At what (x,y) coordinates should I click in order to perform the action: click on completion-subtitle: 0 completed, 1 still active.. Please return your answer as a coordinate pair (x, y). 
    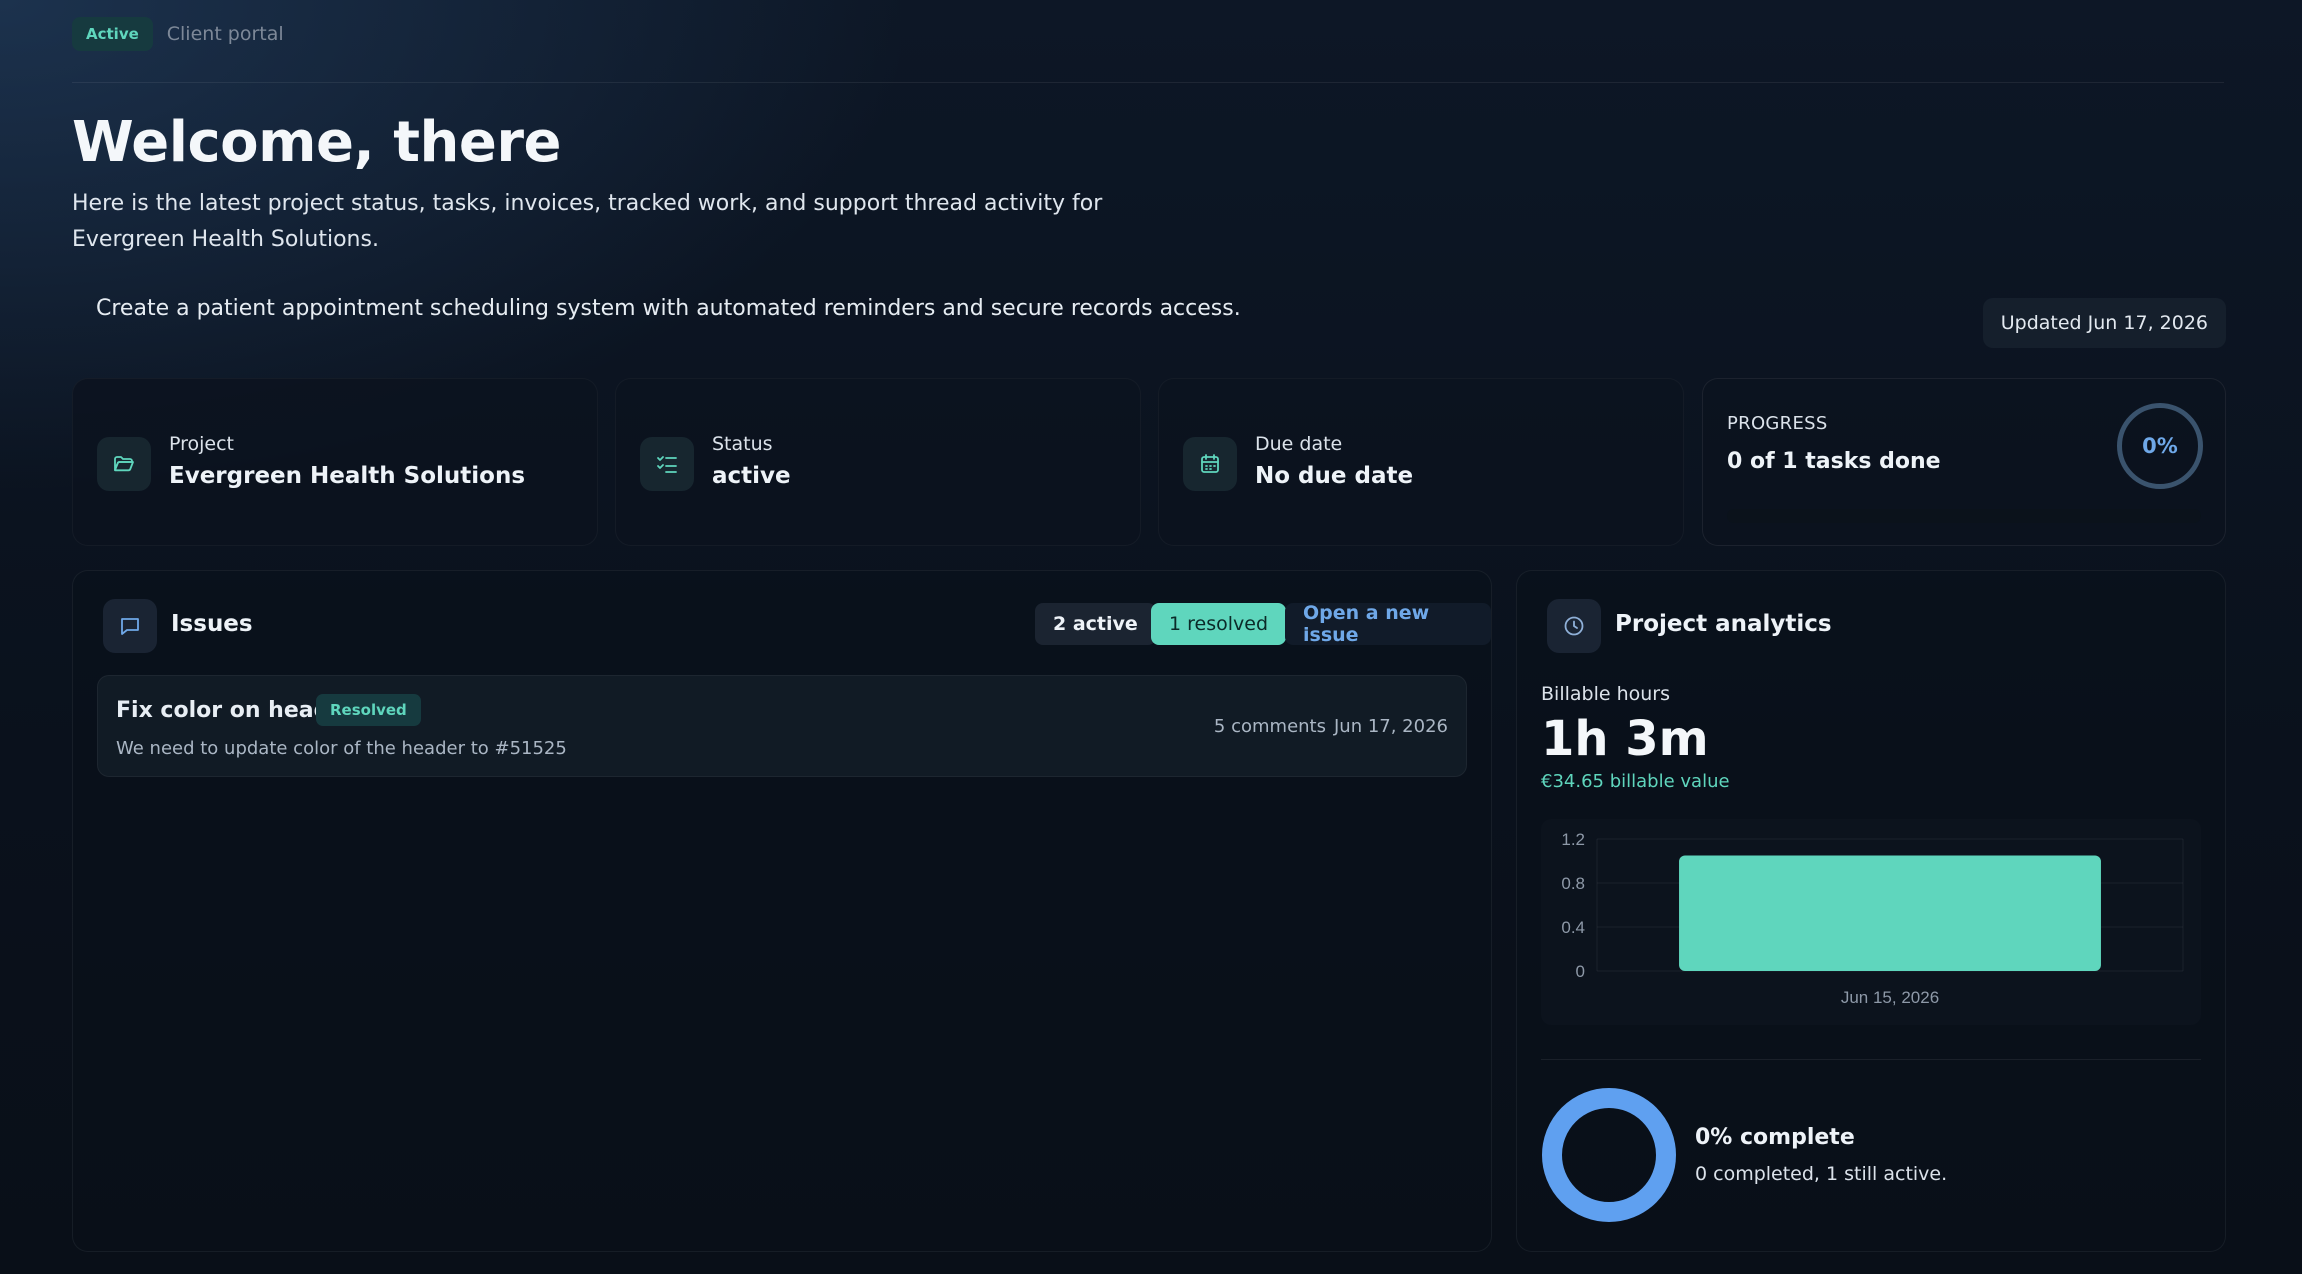
    Looking at the image, I should click on (1821, 1174).